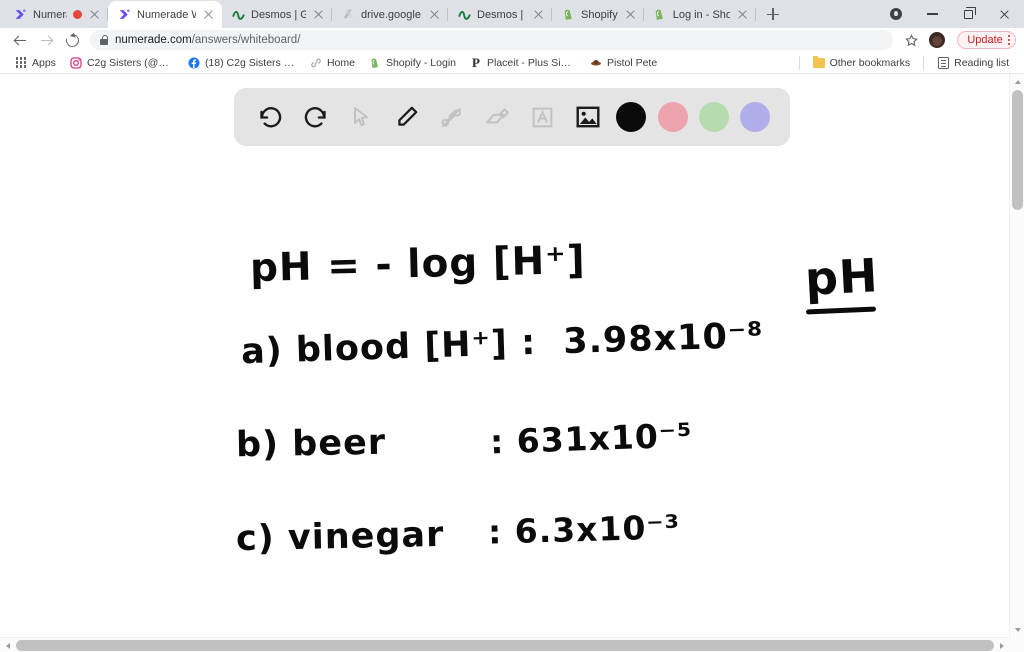 This screenshot has width=1024, height=652. What do you see at coordinates (755, 117) in the screenshot?
I see `color-purple-swatch` at bounding box center [755, 117].